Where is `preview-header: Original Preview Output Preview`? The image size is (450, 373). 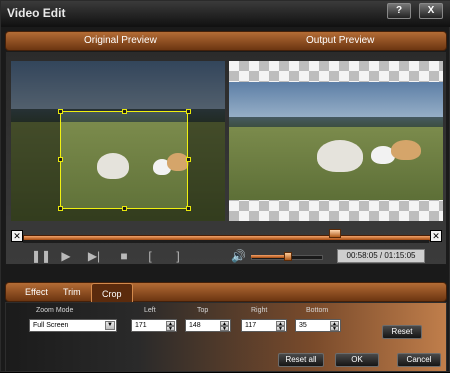
preview-header: Original Preview Output Preview is located at coordinates (226, 41).